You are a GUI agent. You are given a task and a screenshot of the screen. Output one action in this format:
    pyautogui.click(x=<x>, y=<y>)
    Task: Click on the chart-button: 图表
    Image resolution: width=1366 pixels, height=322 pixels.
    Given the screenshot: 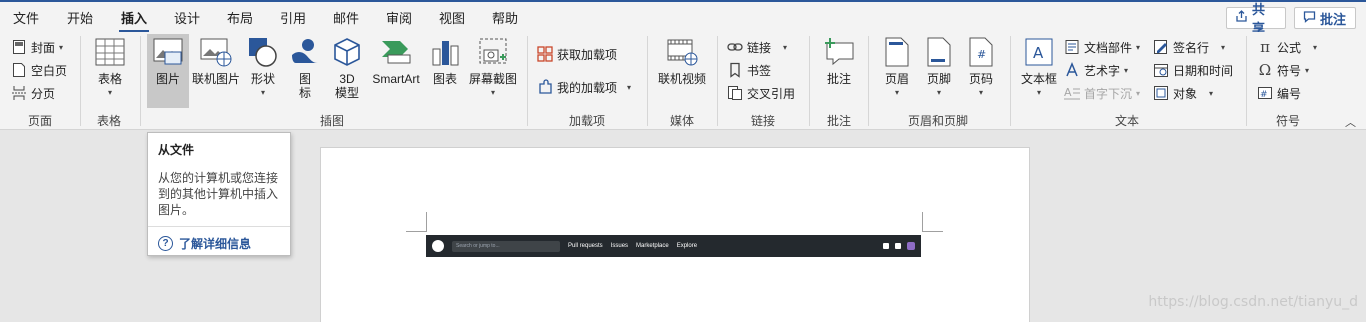 What is the action you would take?
    pyautogui.click(x=445, y=61)
    